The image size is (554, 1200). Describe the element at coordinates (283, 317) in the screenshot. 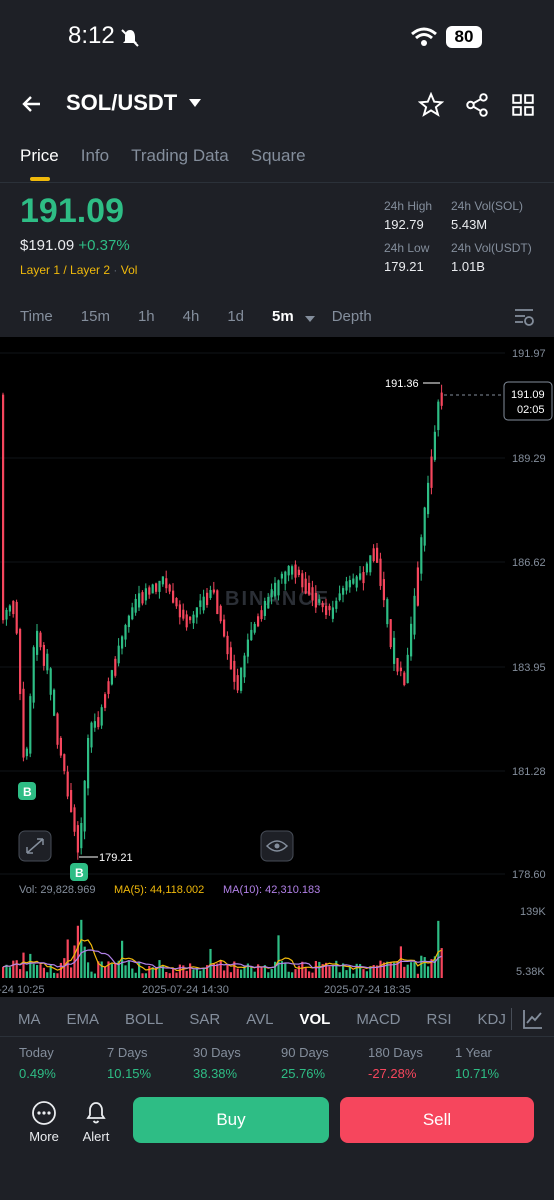

I see `interval-5m: 5m` at that location.